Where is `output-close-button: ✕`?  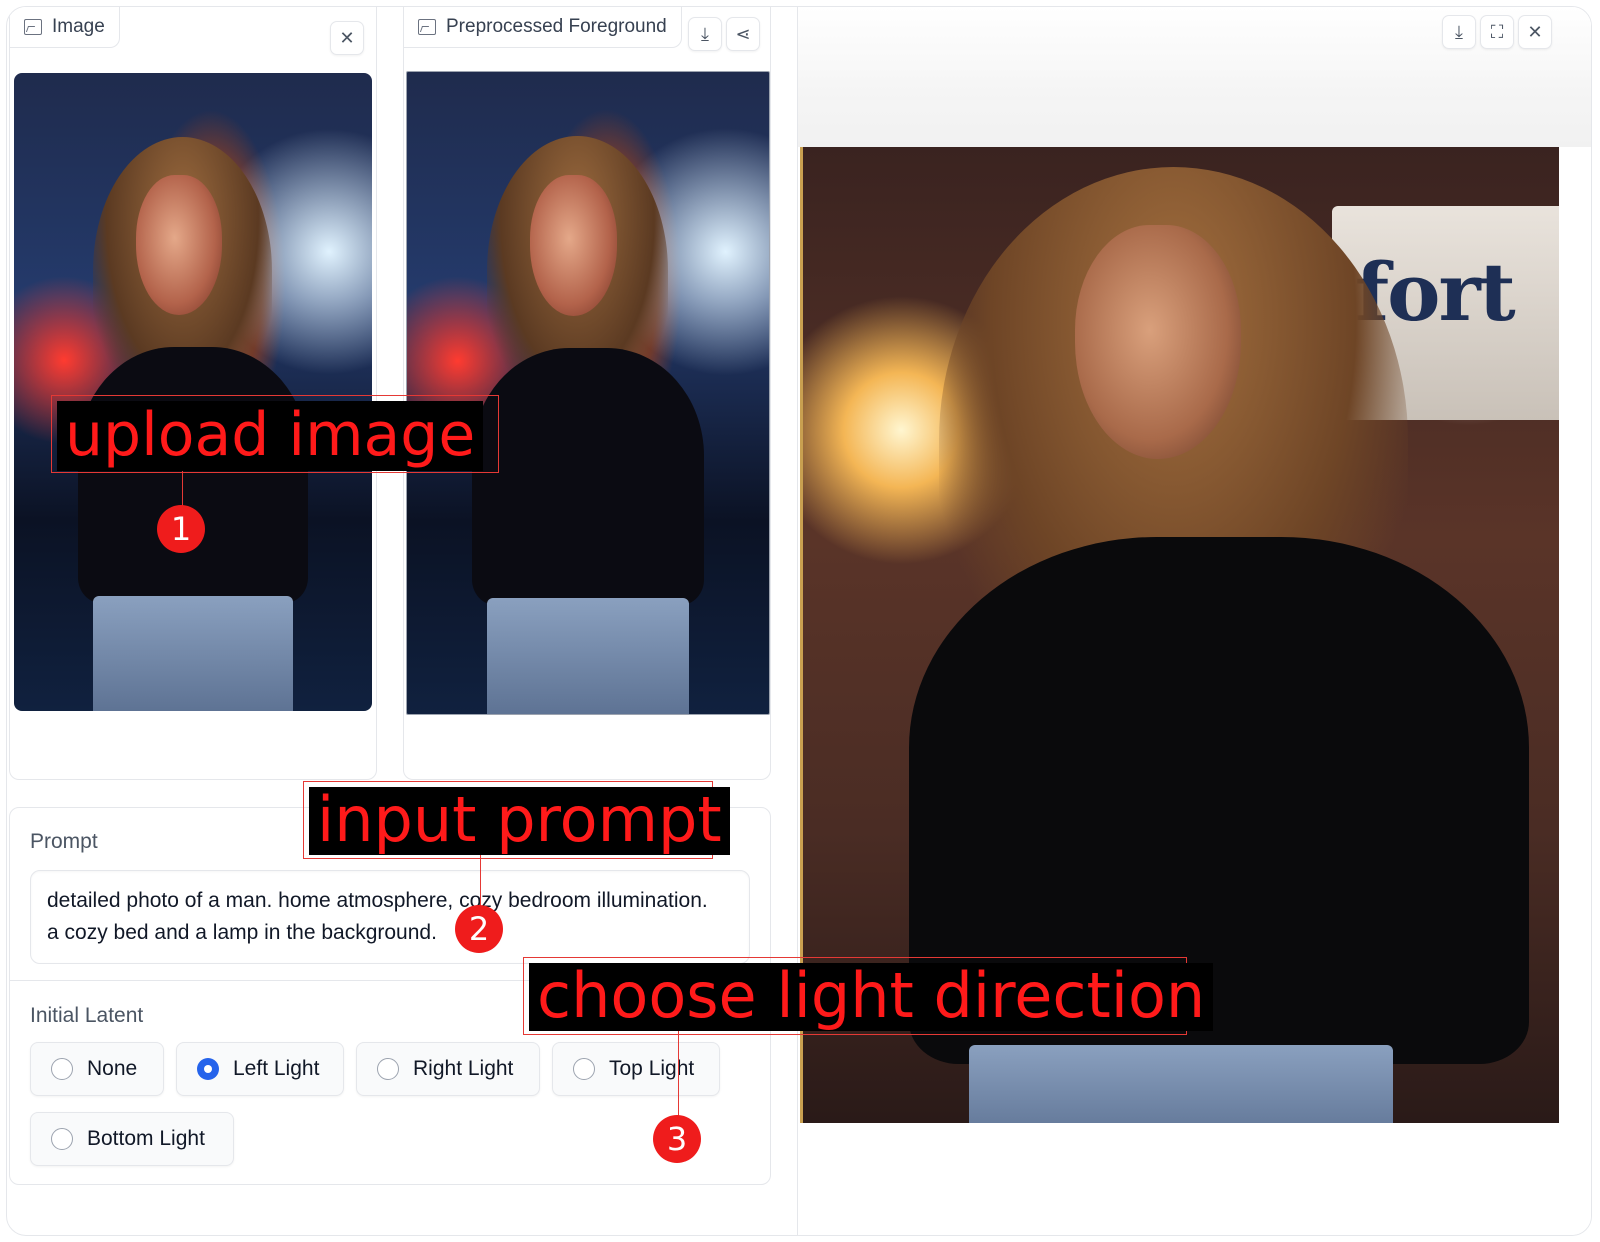 output-close-button: ✕ is located at coordinates (1535, 32).